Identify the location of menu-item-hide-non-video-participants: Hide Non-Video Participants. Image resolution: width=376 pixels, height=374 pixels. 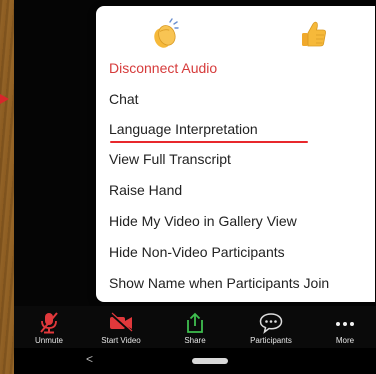
(197, 252).